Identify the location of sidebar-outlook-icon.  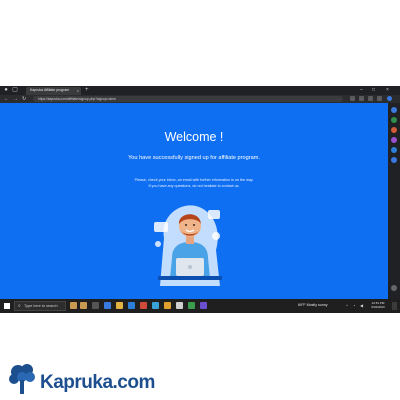
(394, 160).